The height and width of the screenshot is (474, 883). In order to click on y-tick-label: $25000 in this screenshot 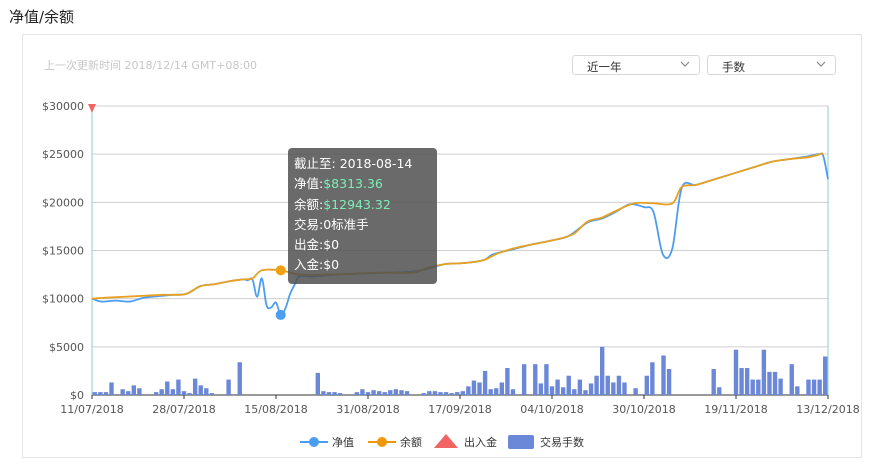, I will do `click(63, 154)`.